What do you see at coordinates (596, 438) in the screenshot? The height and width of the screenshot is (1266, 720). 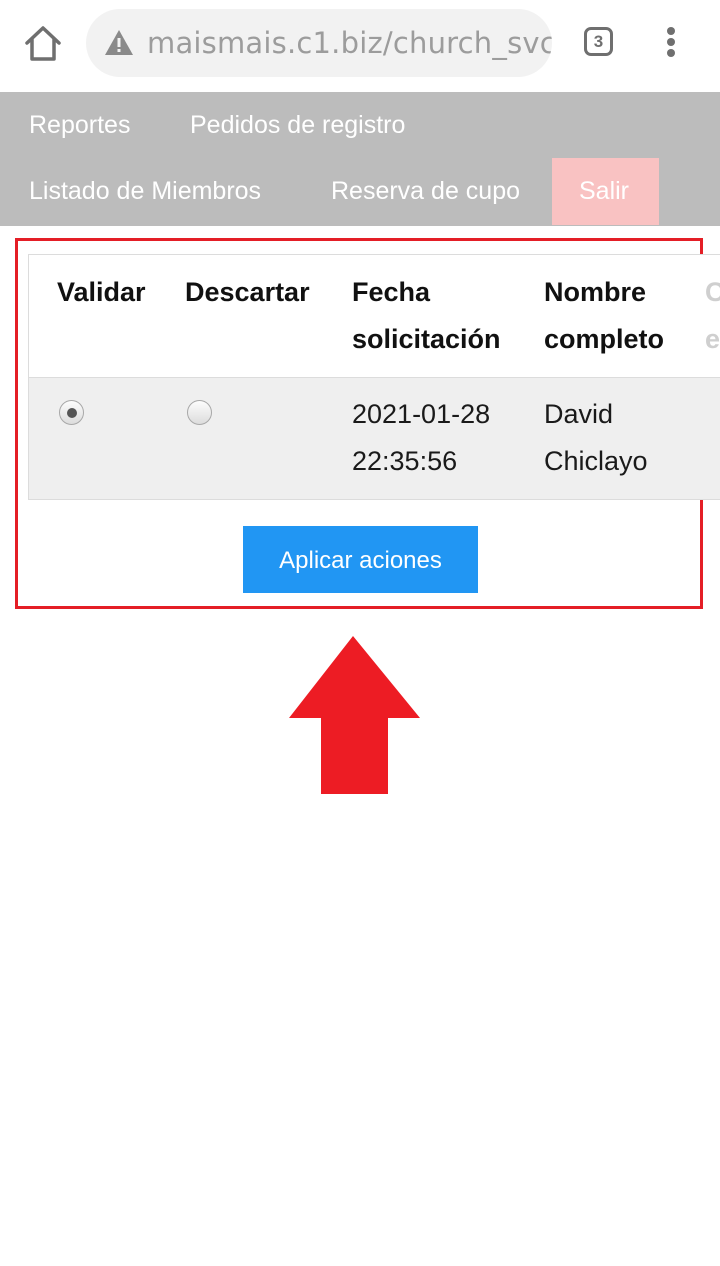 I see `cell-nombre: David Chiclayo` at bounding box center [596, 438].